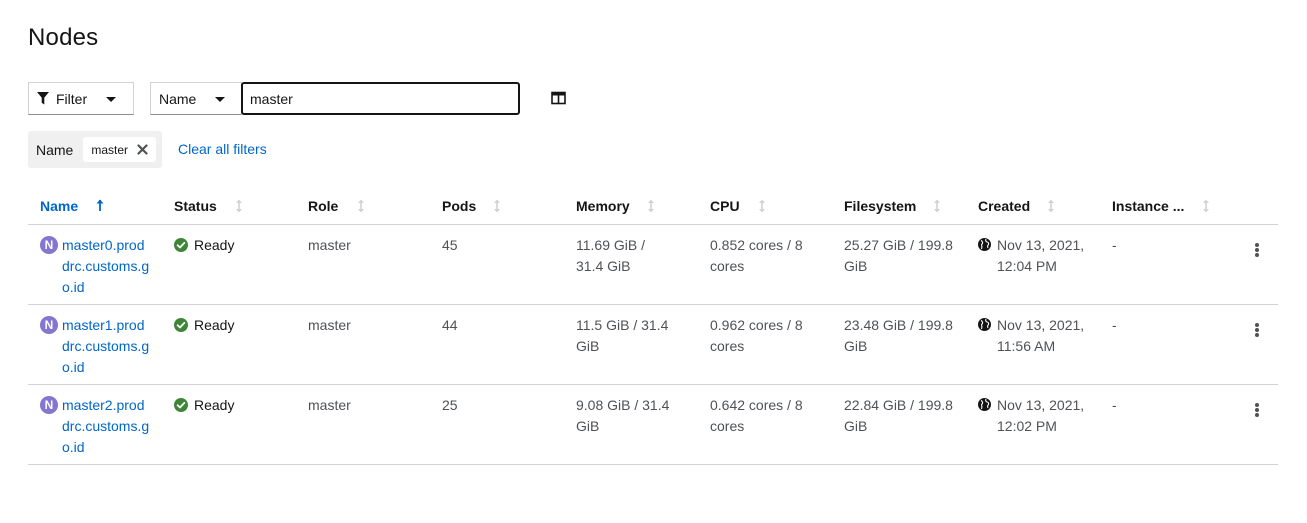 The width and height of the screenshot is (1307, 523). I want to click on filter-icon, so click(43, 98).